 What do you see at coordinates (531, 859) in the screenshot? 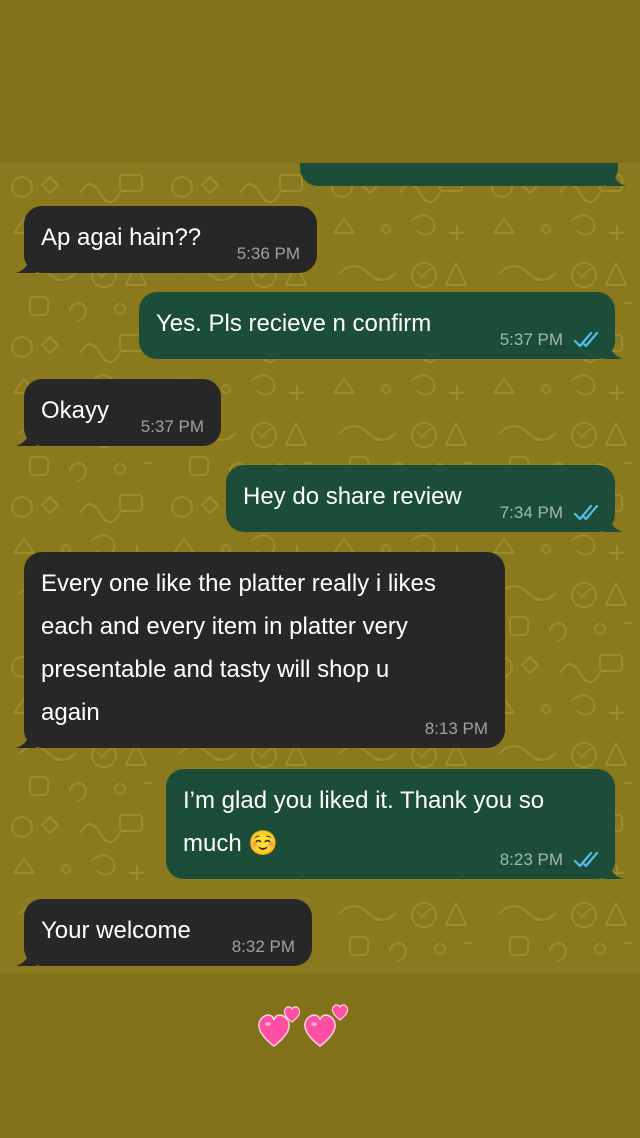
I see `message-time: 8:23 PM` at bounding box center [531, 859].